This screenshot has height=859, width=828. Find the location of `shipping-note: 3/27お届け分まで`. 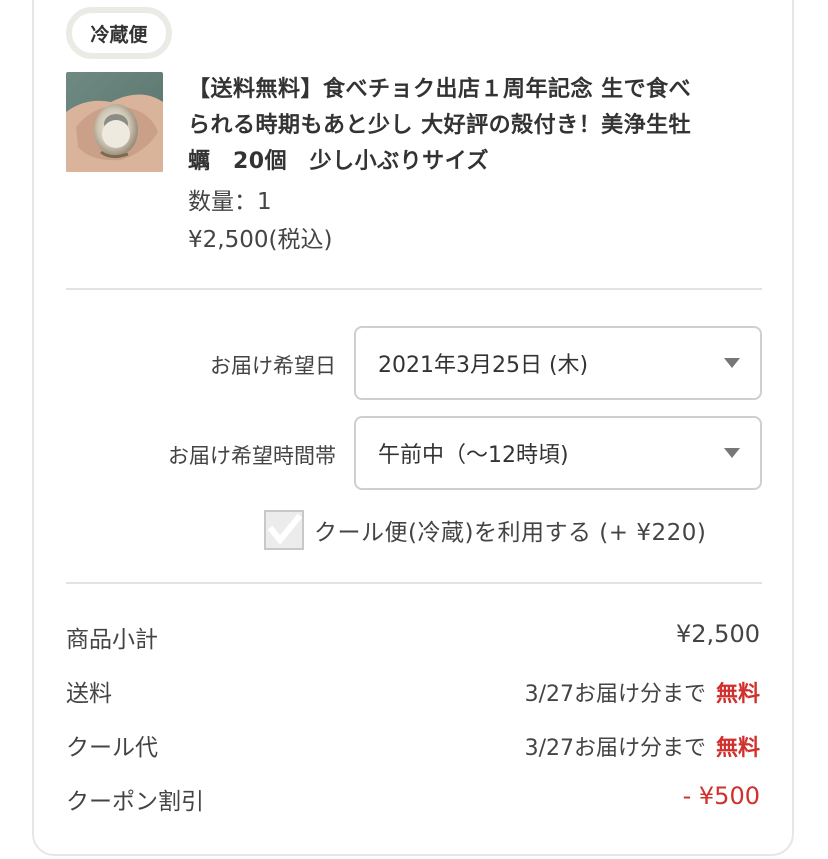

shipping-note: 3/27お届け分まで is located at coordinates (615, 694).